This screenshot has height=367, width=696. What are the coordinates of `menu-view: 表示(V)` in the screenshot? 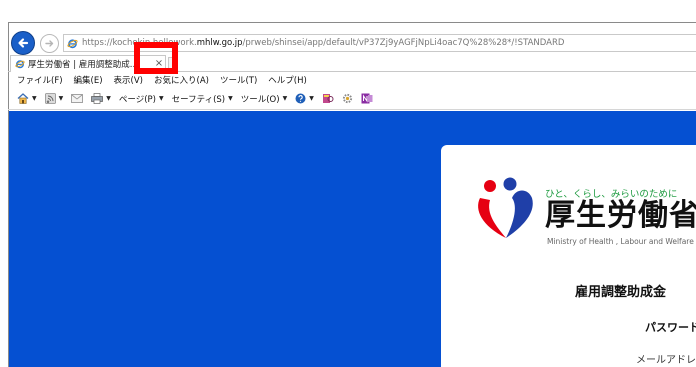 It's located at (128, 80).